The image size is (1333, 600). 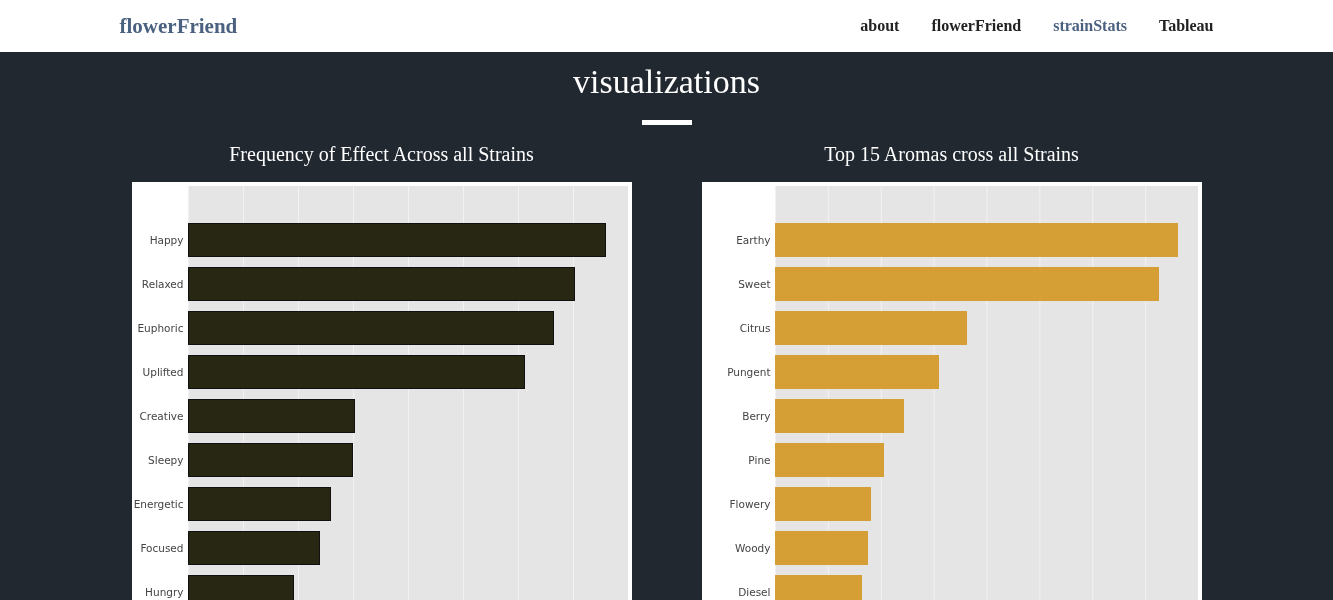 What do you see at coordinates (750, 504) in the screenshot?
I see `axis-label: Flowery` at bounding box center [750, 504].